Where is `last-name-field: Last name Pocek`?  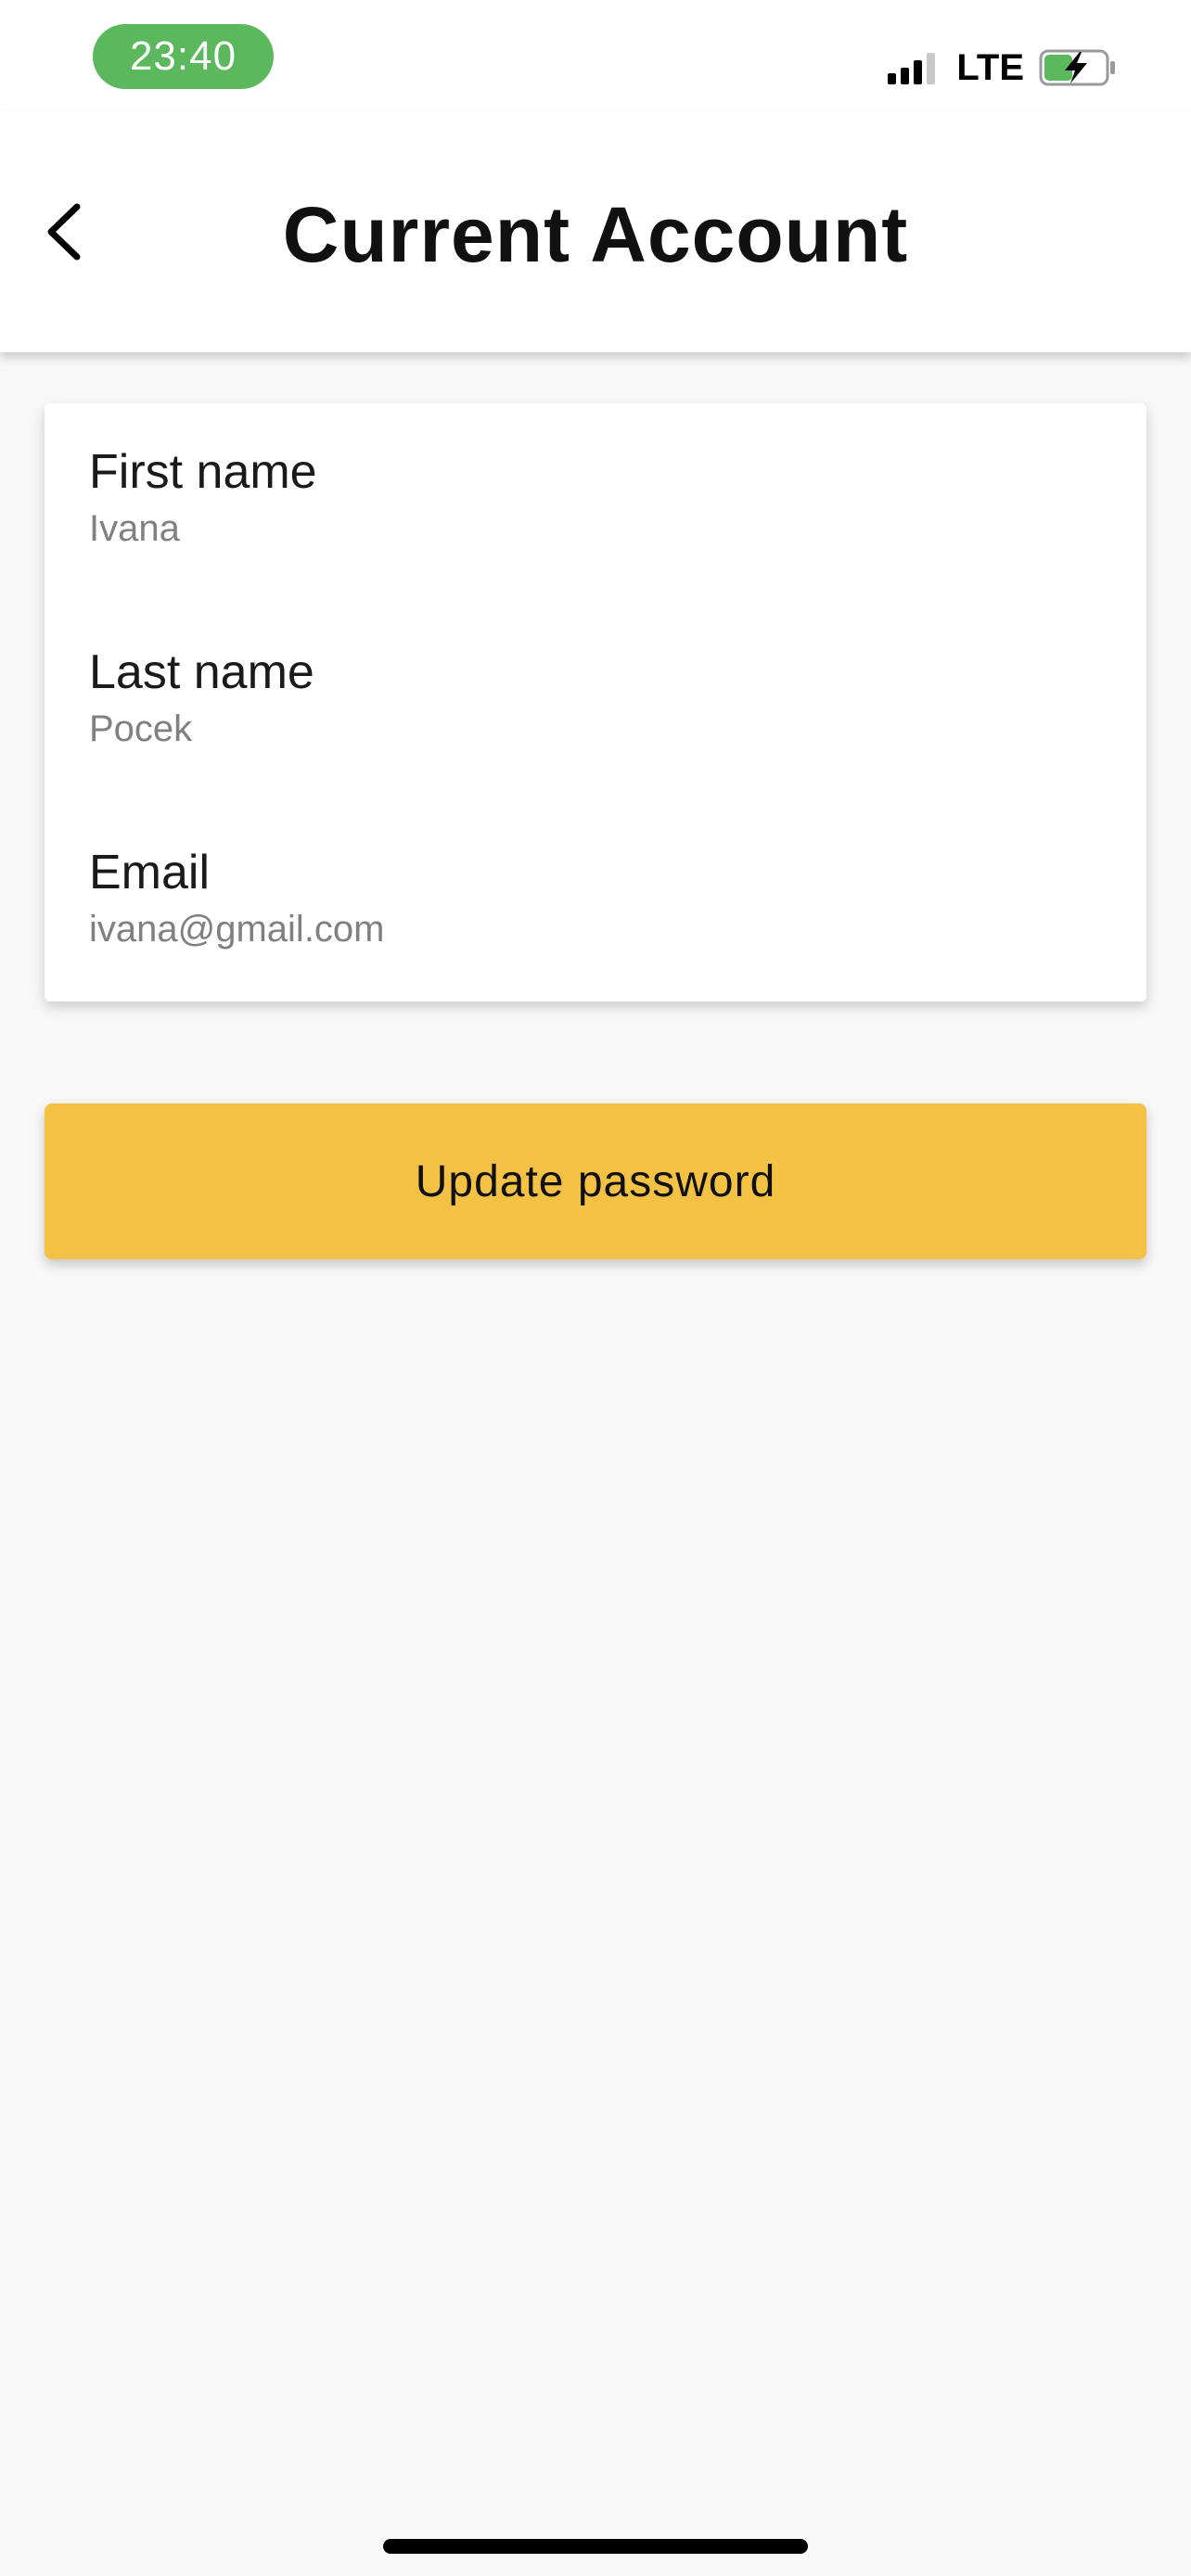 last-name-field: Last name Pocek is located at coordinates (201, 698).